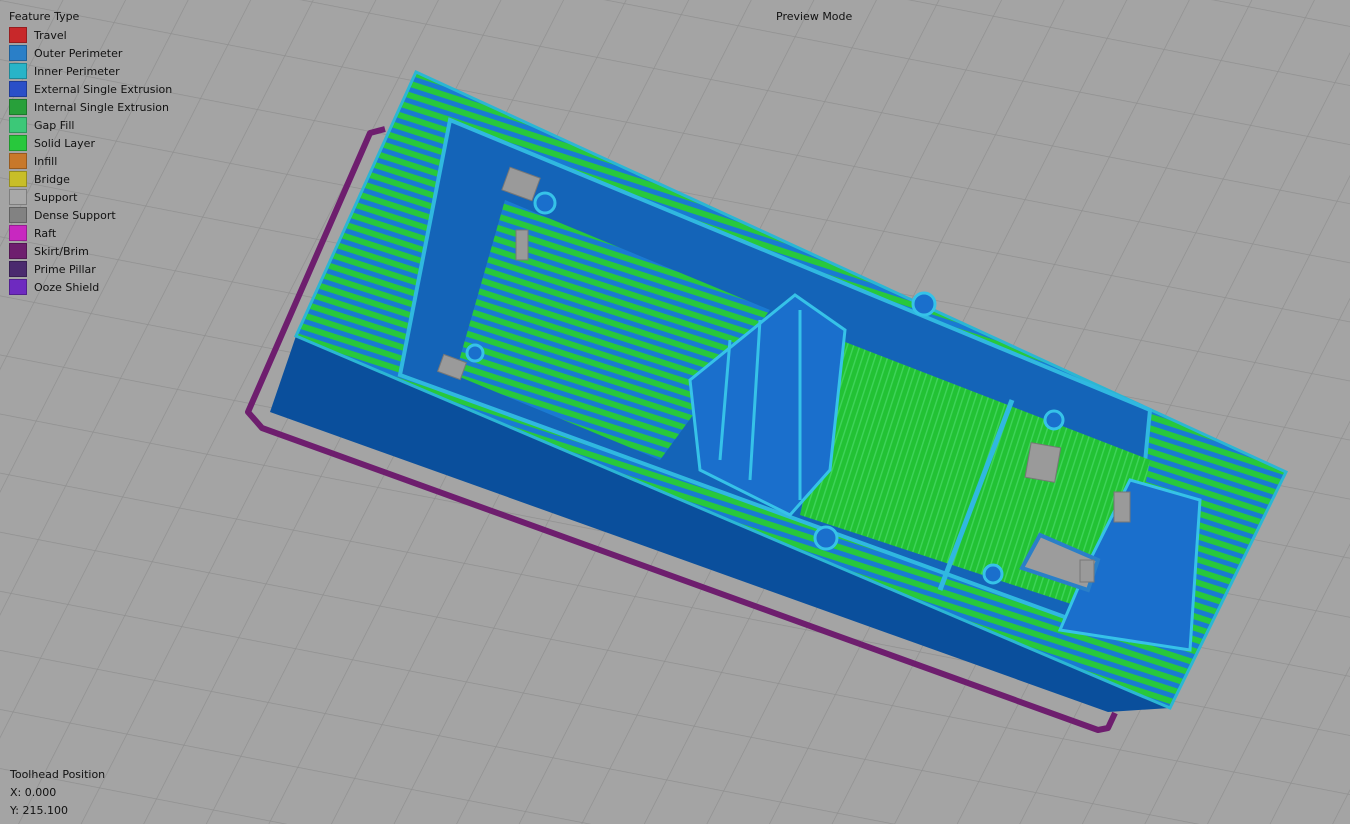 The image size is (1350, 824). What do you see at coordinates (90, 125) in the screenshot?
I see `legend-item: Gap Fill` at bounding box center [90, 125].